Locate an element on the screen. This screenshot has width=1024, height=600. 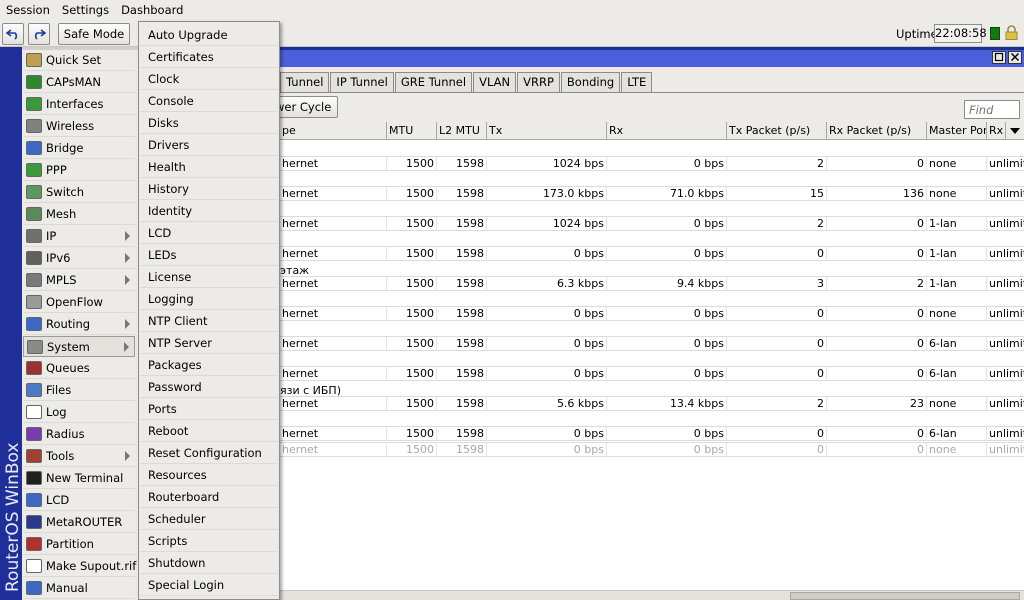
undo-button is located at coordinates (13, 34).